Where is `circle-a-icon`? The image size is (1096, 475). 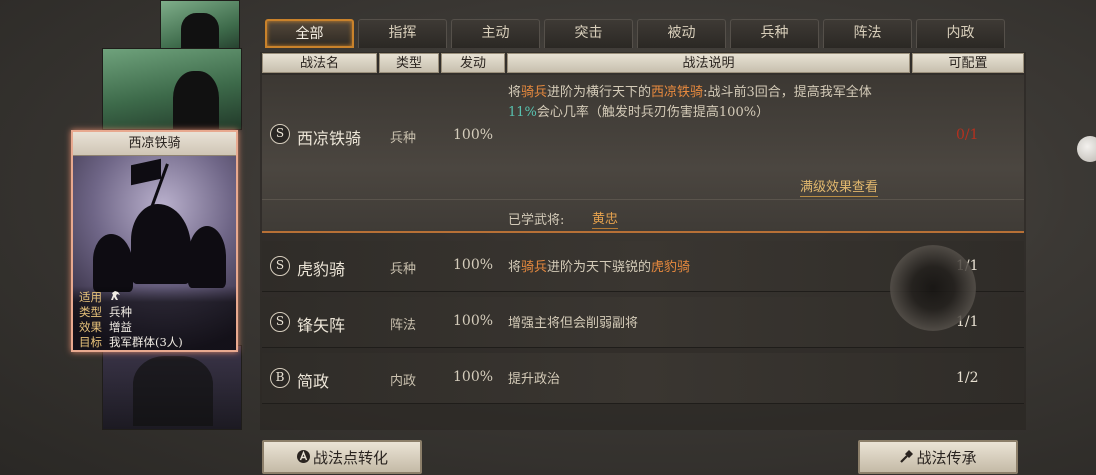
circle-a-icon is located at coordinates (303, 459).